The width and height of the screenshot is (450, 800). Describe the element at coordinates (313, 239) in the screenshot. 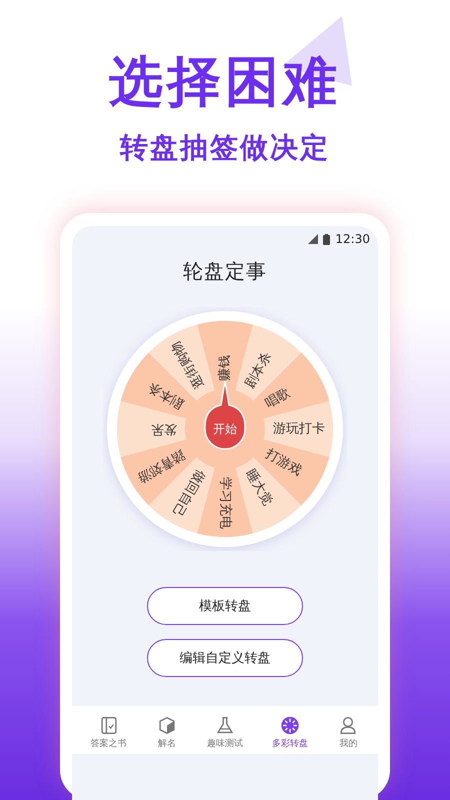

I see `signal-icon` at that location.